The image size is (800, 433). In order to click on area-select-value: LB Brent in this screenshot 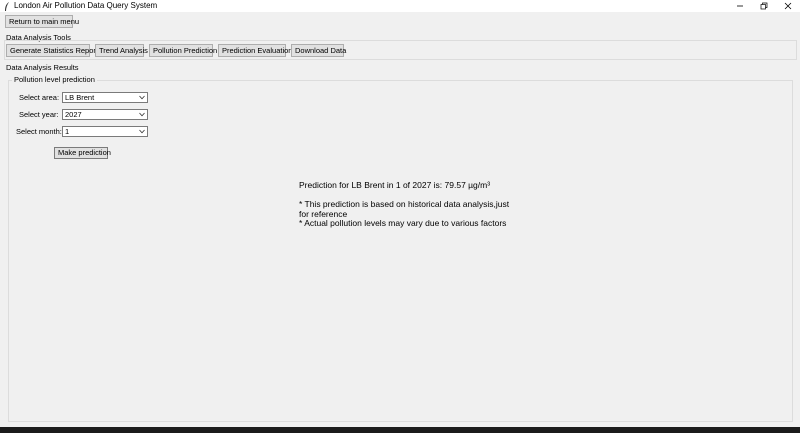, I will do `click(80, 97)`.